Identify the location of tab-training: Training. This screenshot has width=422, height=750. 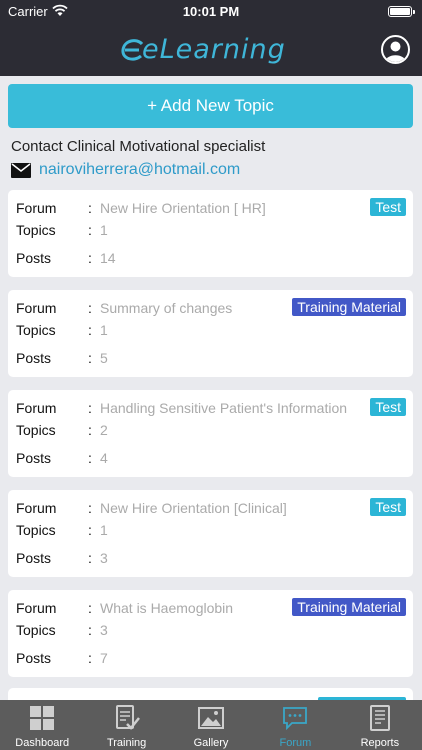
(126, 725).